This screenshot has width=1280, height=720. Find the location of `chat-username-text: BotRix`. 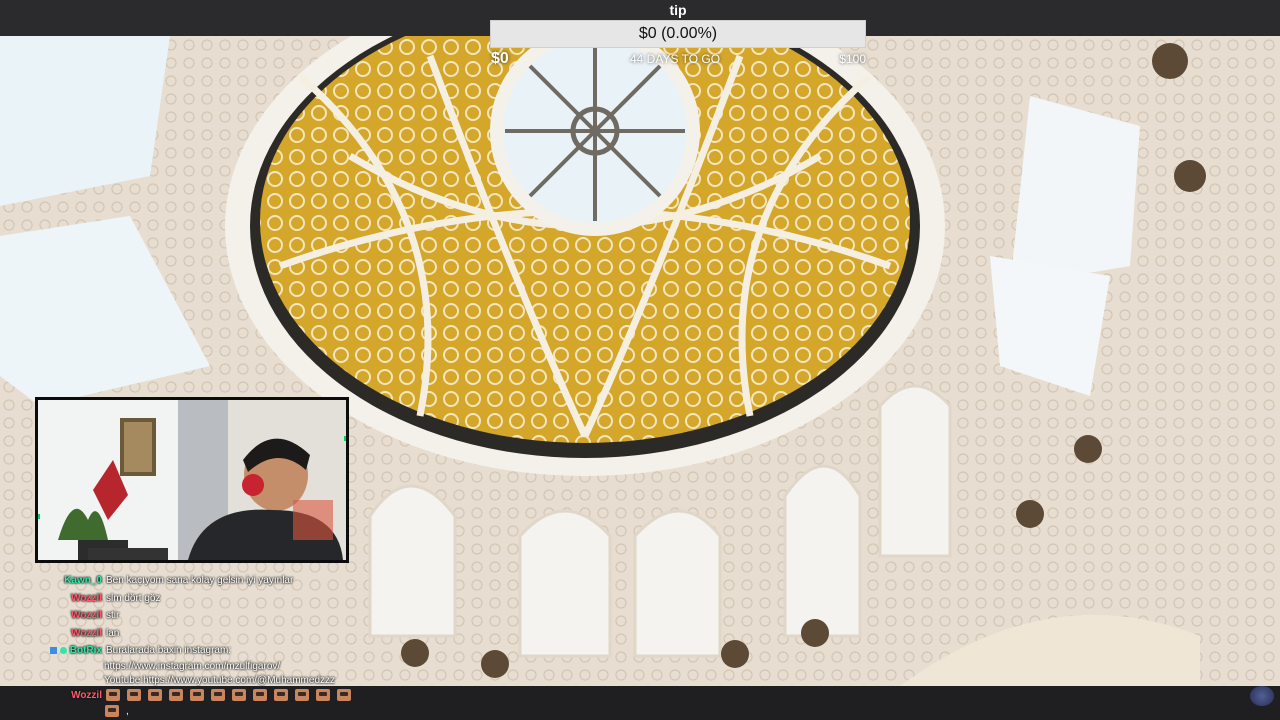

chat-username-text: BotRix is located at coordinates (85, 650).